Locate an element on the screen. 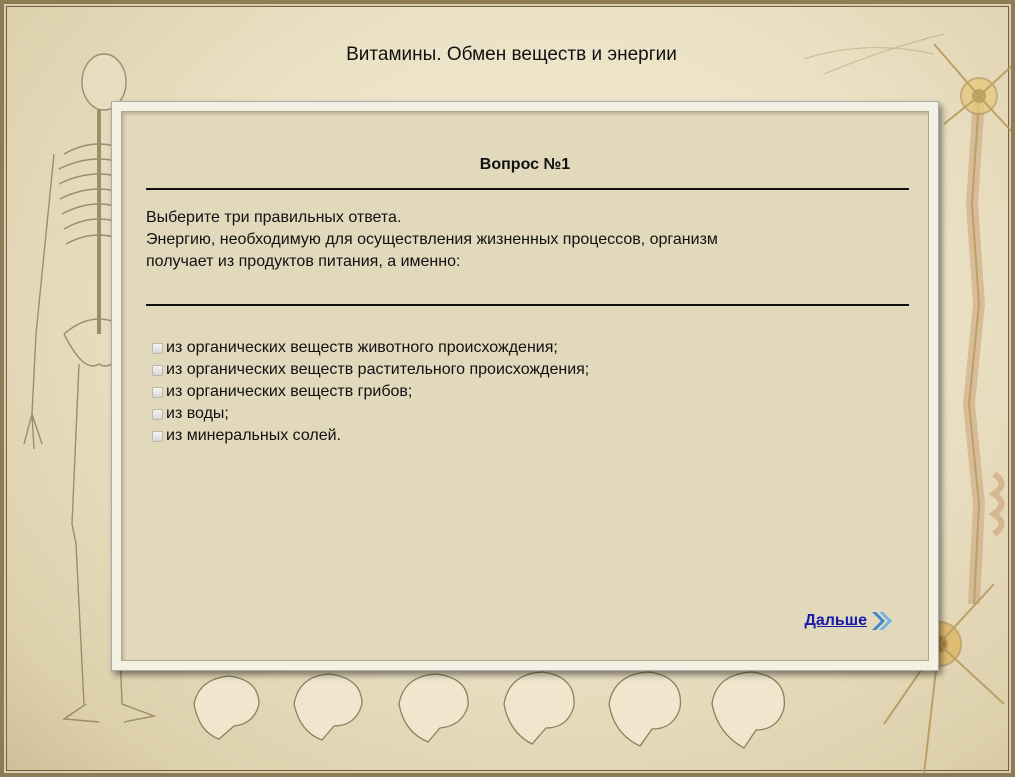 The width and height of the screenshot is (1015, 777). divider-top is located at coordinates (527, 189).